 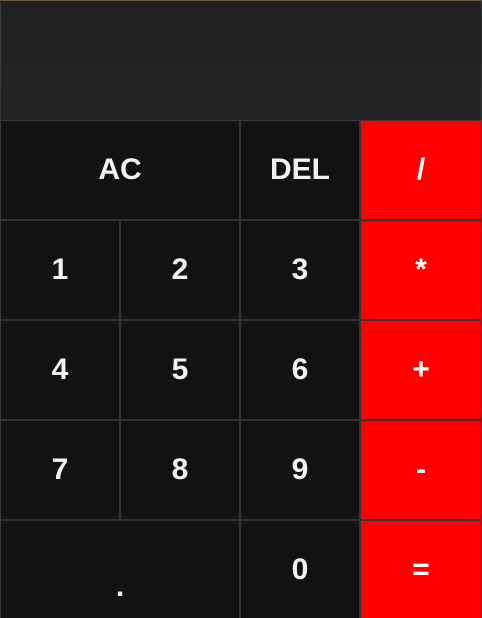 What do you see at coordinates (301, 569) in the screenshot?
I see `digit-0-button: 0` at bounding box center [301, 569].